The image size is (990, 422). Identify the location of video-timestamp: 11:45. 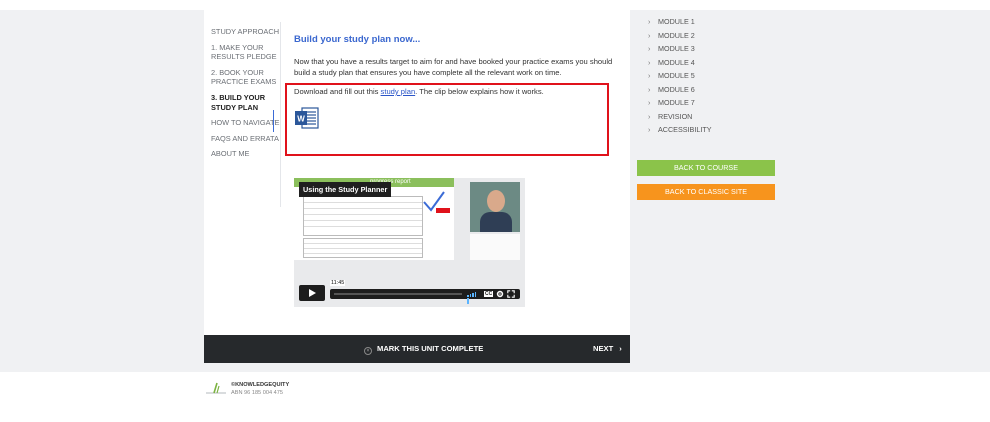
(338, 283).